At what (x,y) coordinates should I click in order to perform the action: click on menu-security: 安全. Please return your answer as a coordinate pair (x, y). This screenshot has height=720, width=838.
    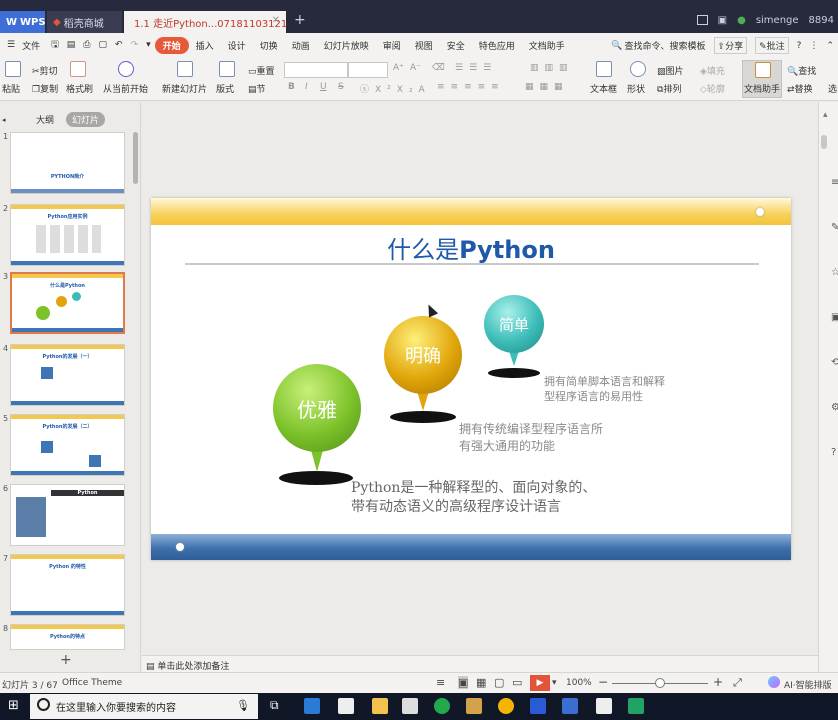
    Looking at the image, I should click on (456, 45).